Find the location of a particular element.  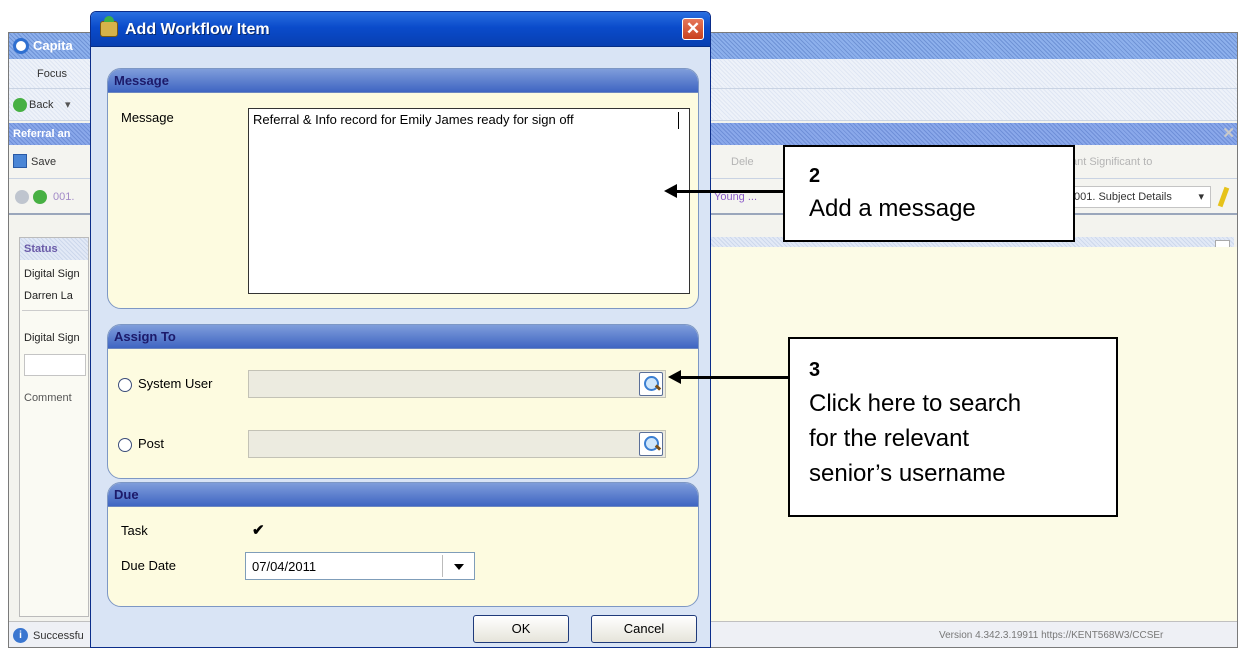

nav-prev-icon is located at coordinates (22, 197).